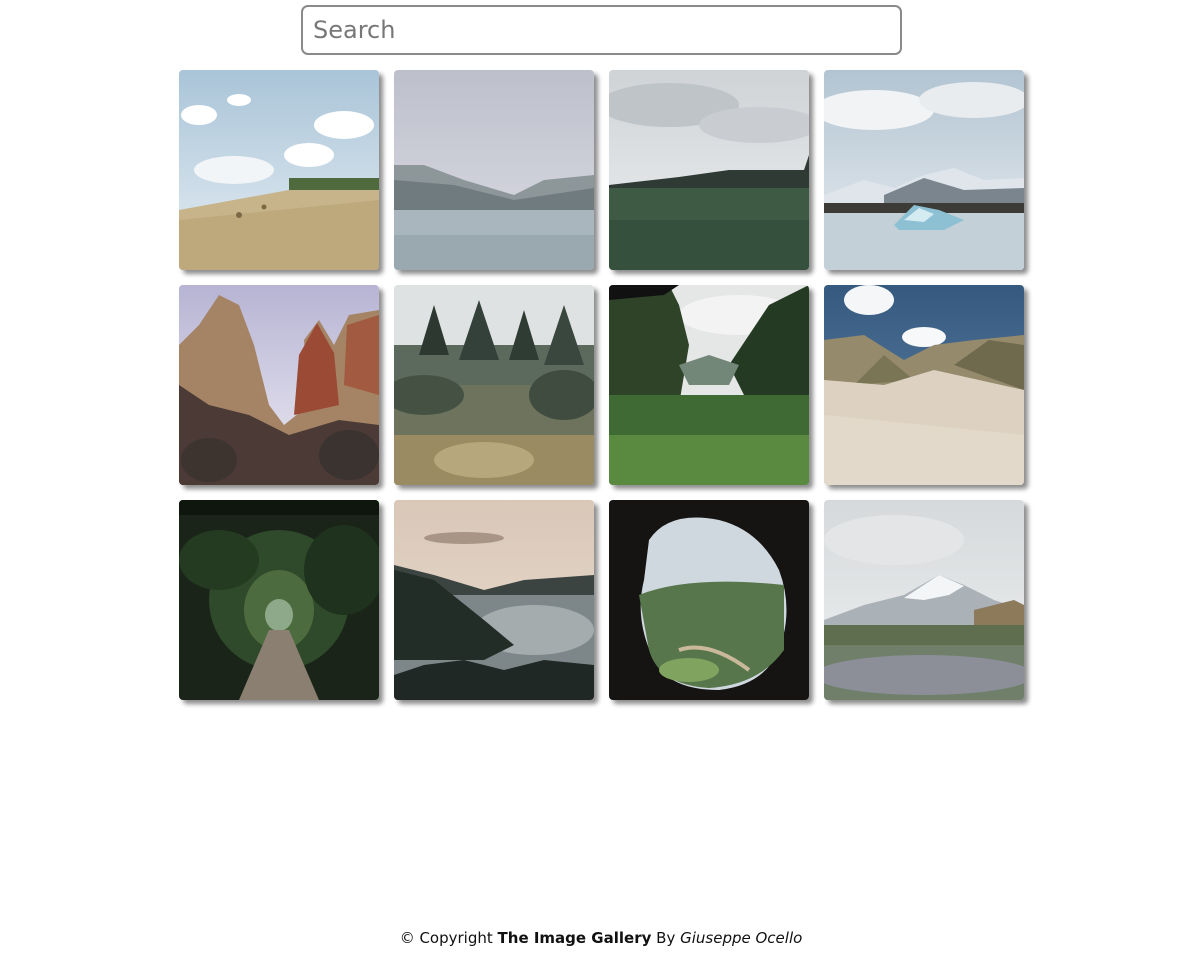 The height and width of the screenshot is (969, 1202). What do you see at coordinates (279, 600) in the screenshot?
I see `gallery-image-forest-path` at bounding box center [279, 600].